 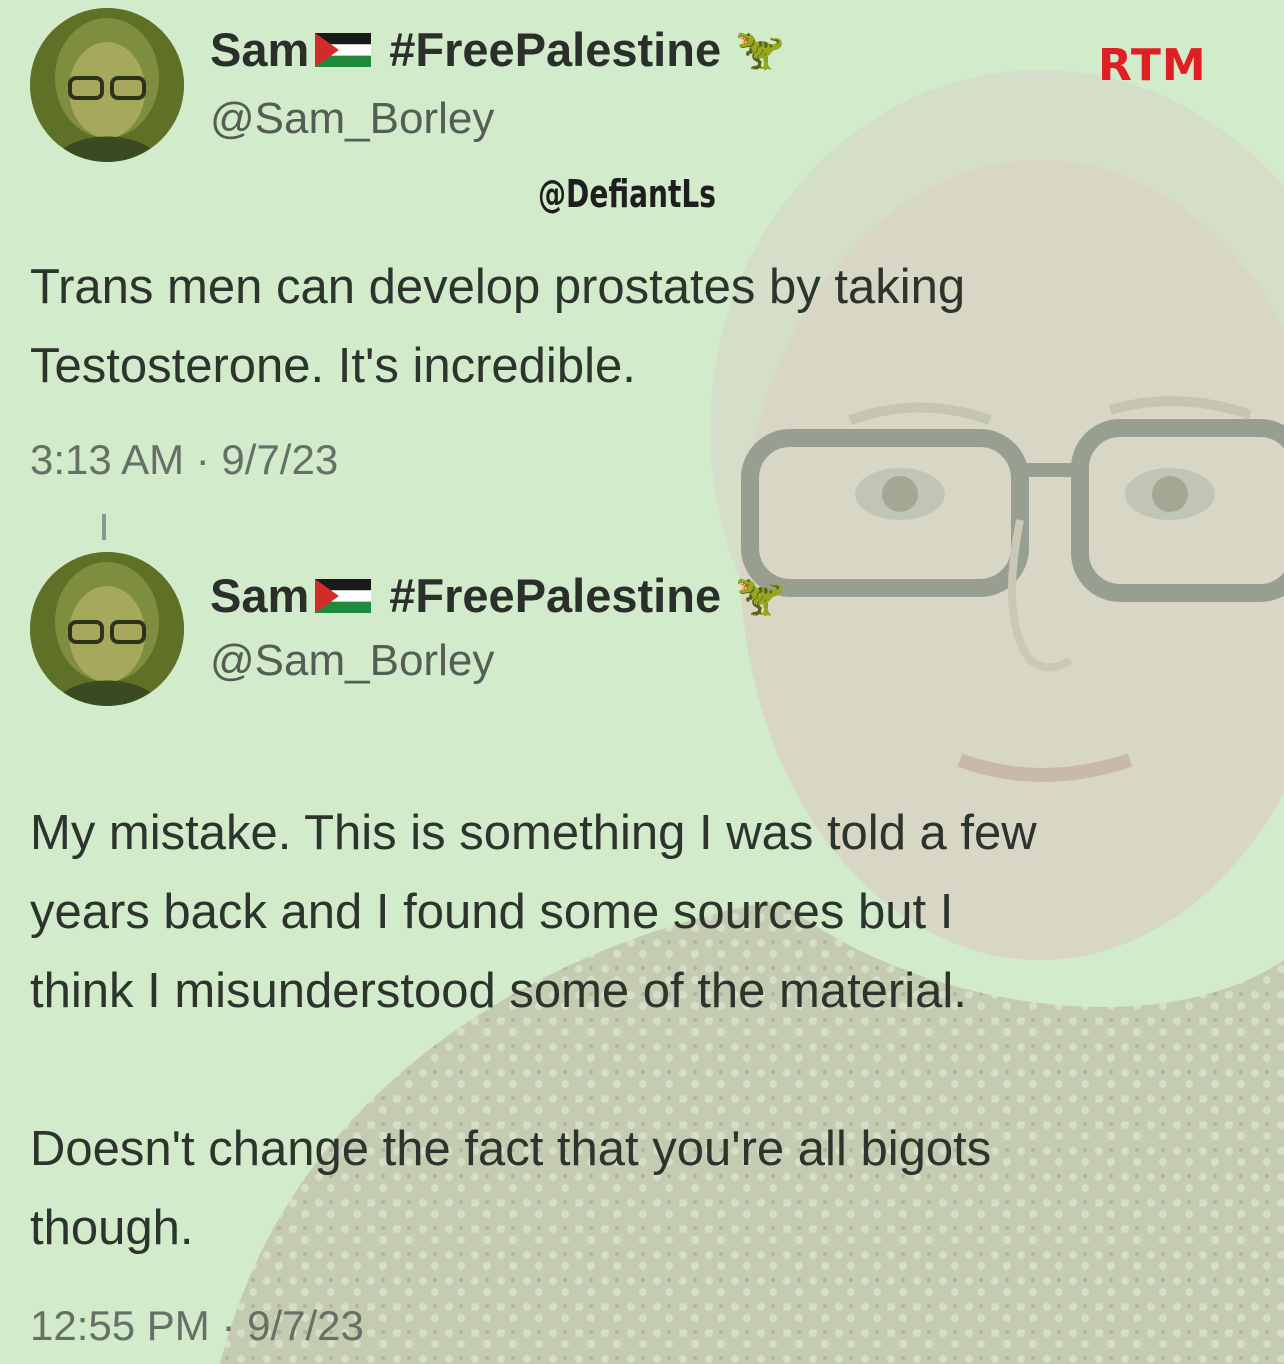 I want to click on watermark-handle: @DefiantLs, so click(x=627, y=194).